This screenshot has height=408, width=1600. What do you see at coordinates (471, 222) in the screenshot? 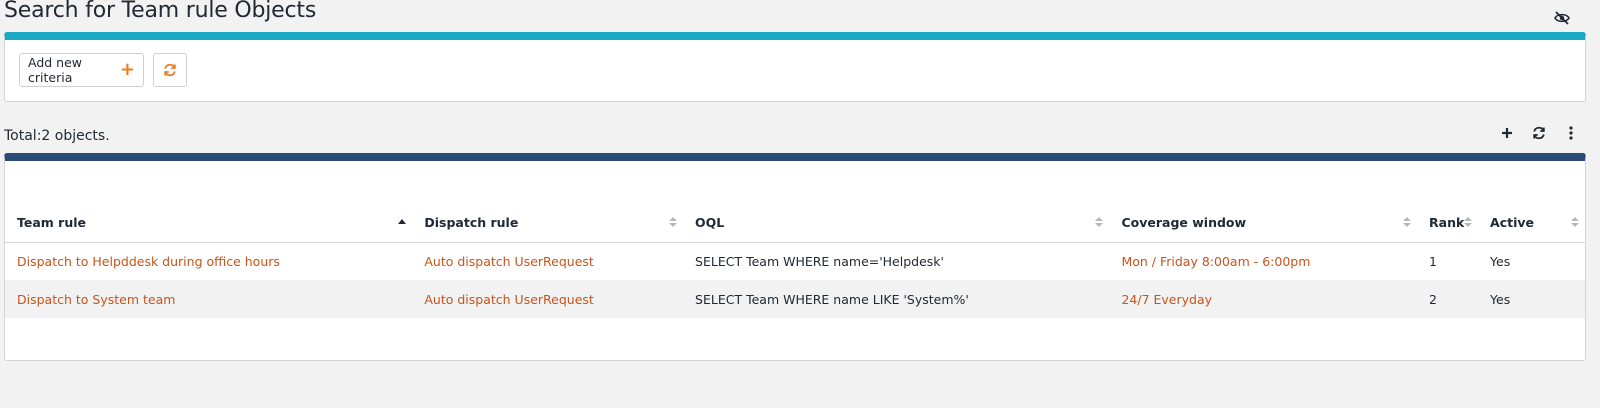
I see `column-header-label: Dispatch rule` at bounding box center [471, 222].